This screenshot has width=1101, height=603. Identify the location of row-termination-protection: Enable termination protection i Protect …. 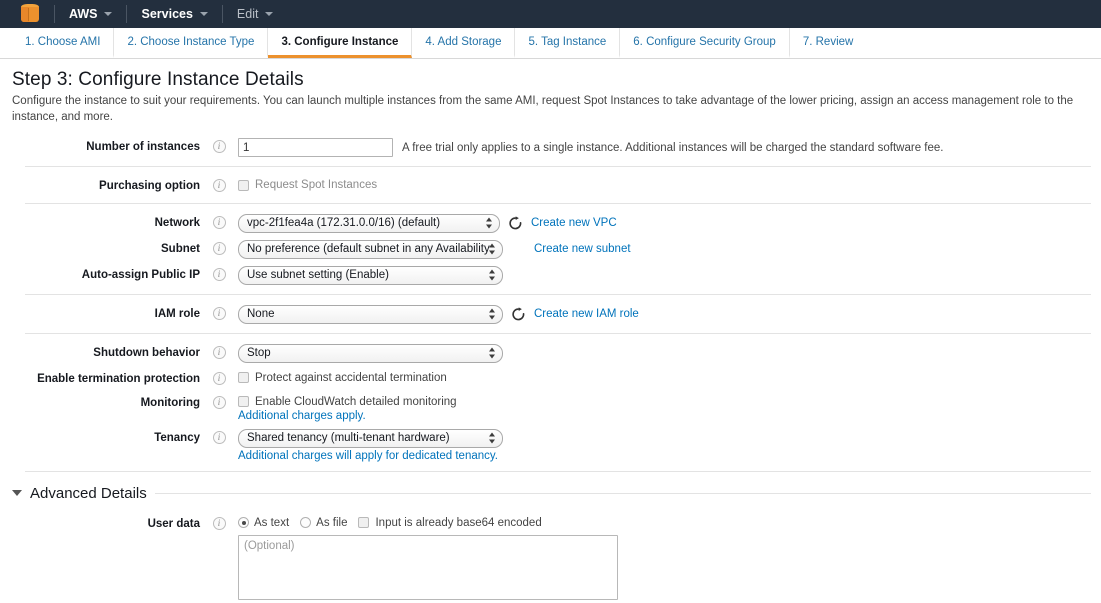
(550, 378).